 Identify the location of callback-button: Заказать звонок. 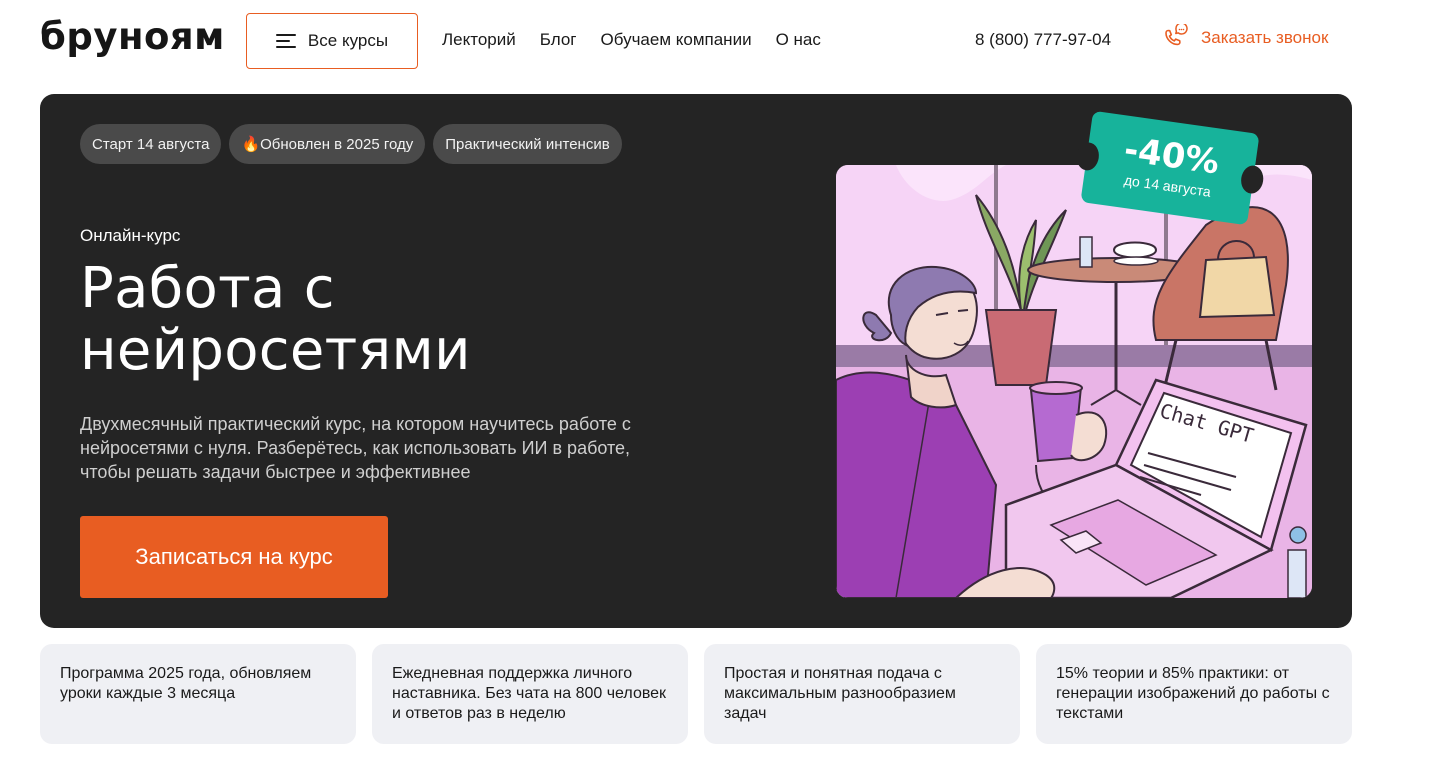
(1244, 38).